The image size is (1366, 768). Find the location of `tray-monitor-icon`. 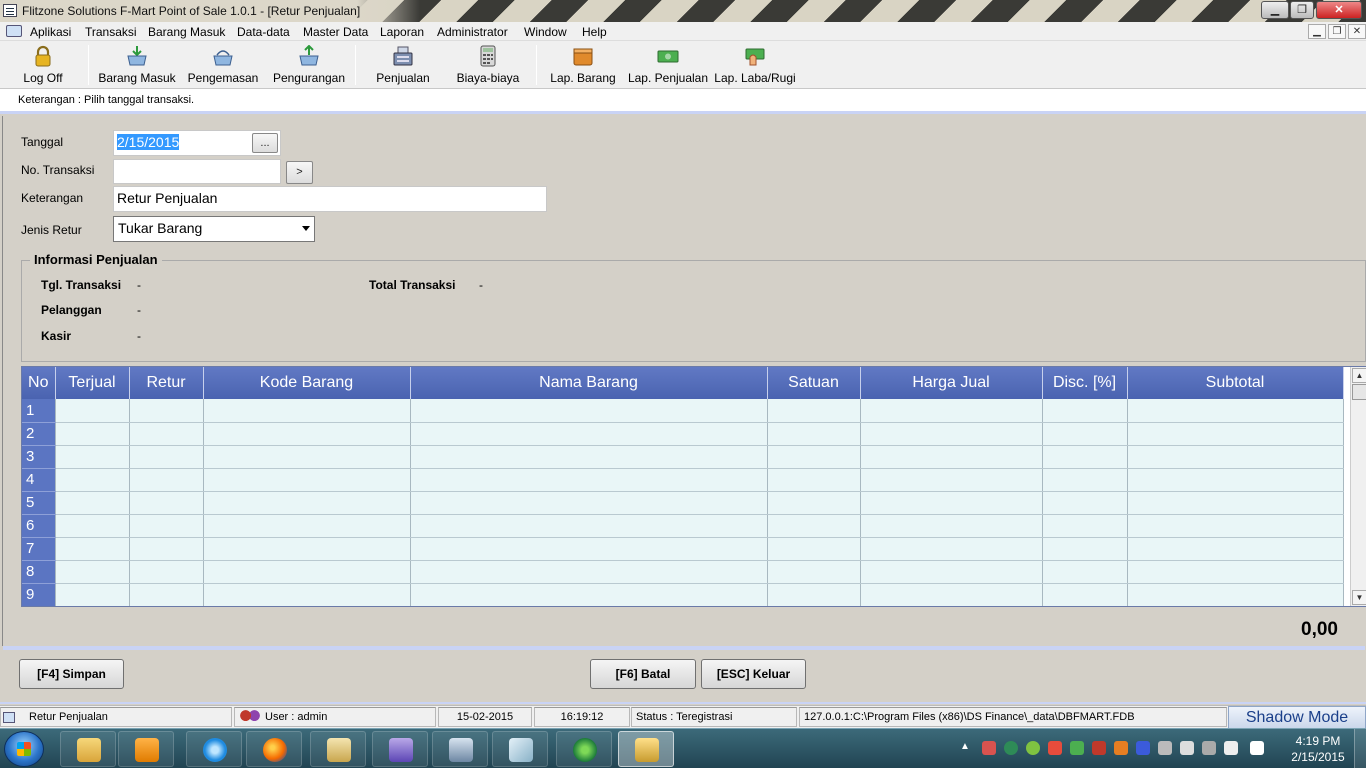

tray-monitor-icon is located at coordinates (1165, 748).